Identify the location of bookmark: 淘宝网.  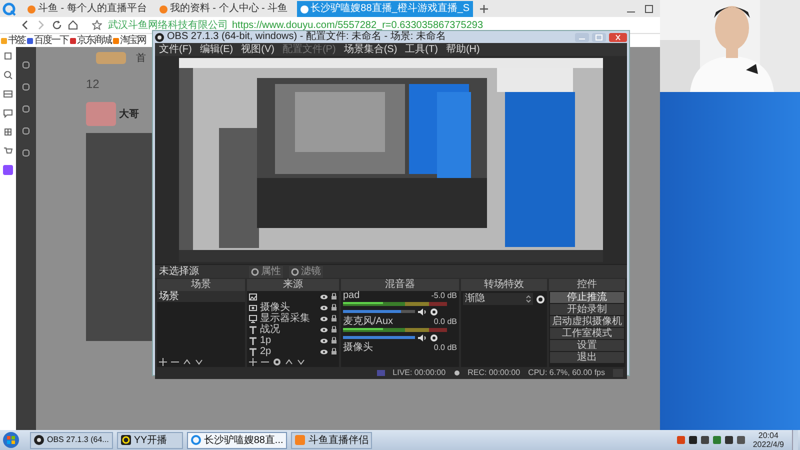
(129, 40).